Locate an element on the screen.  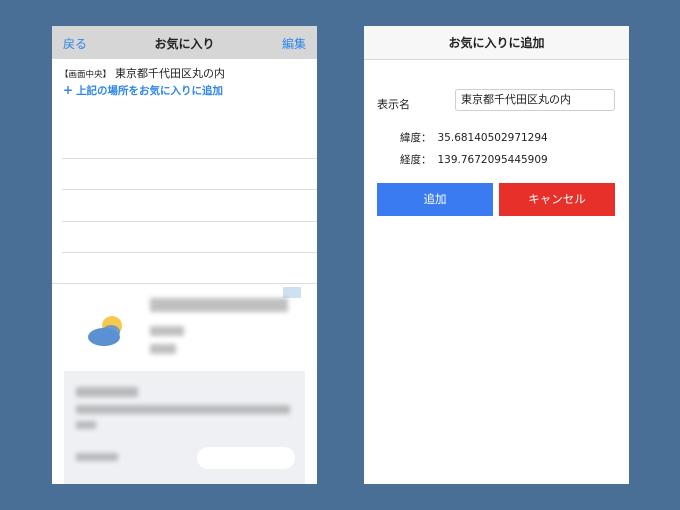
weather-icon is located at coordinates (105, 331).